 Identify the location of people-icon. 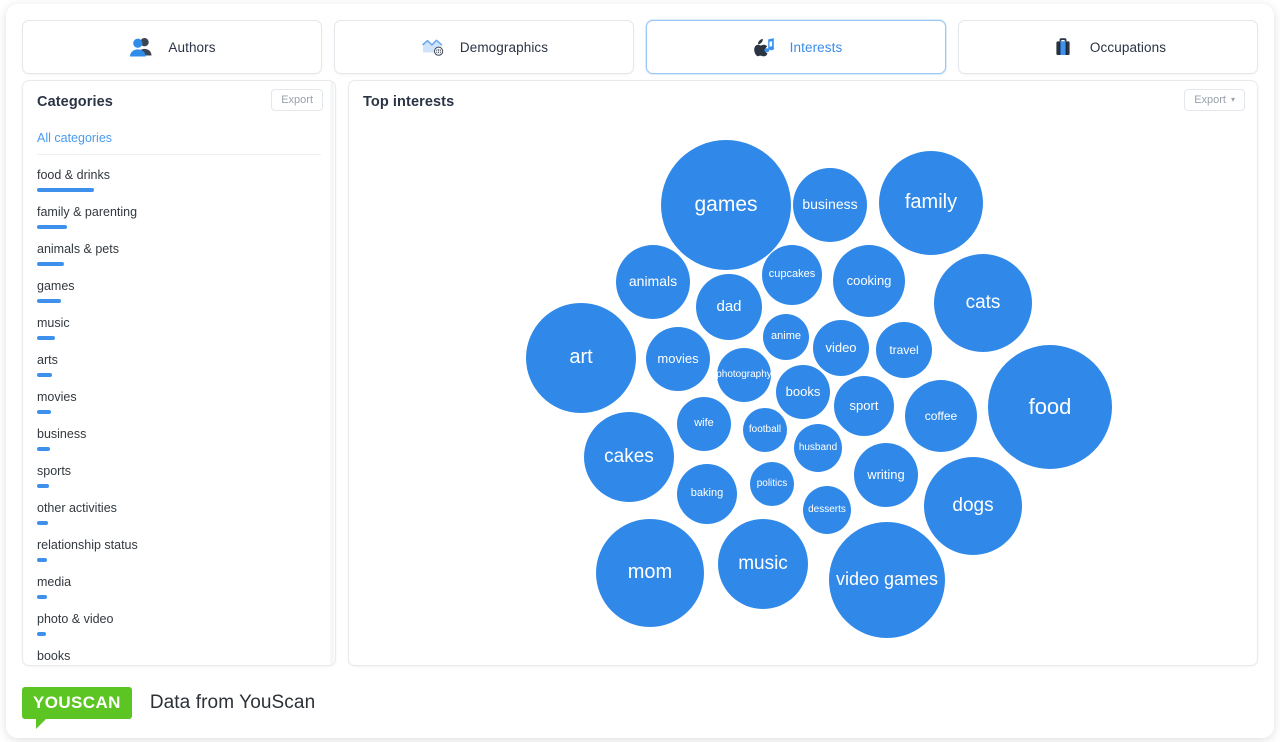
(141, 47).